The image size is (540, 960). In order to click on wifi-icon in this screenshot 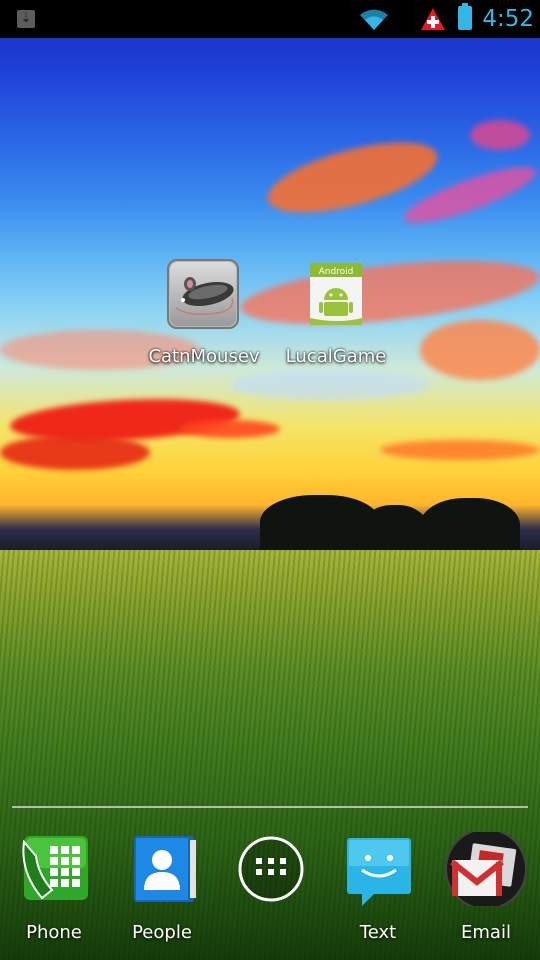, I will do `click(374, 19)`.